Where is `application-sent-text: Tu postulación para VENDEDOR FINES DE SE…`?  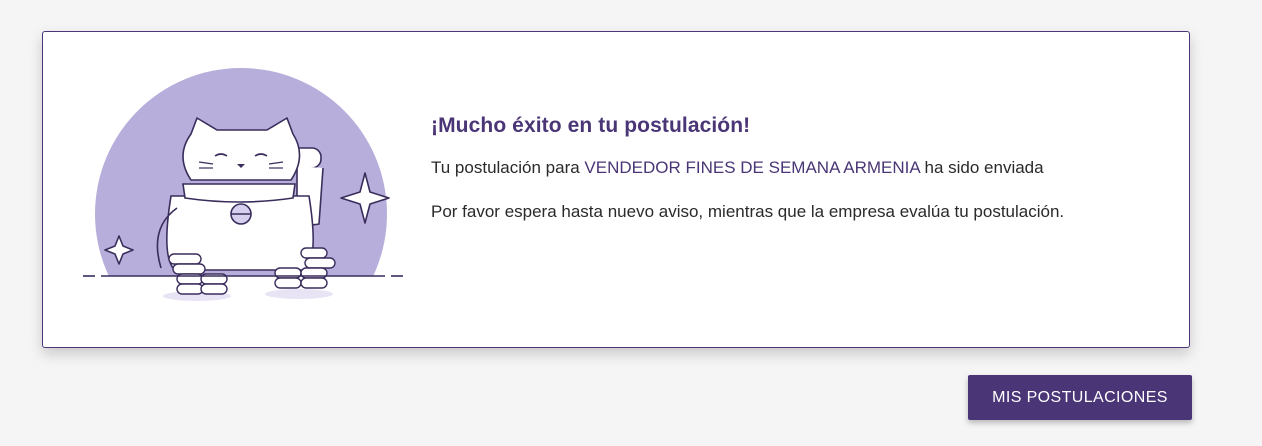
application-sent-text: Tu postulación para VENDEDOR FINES DE SE… is located at coordinates (791, 168).